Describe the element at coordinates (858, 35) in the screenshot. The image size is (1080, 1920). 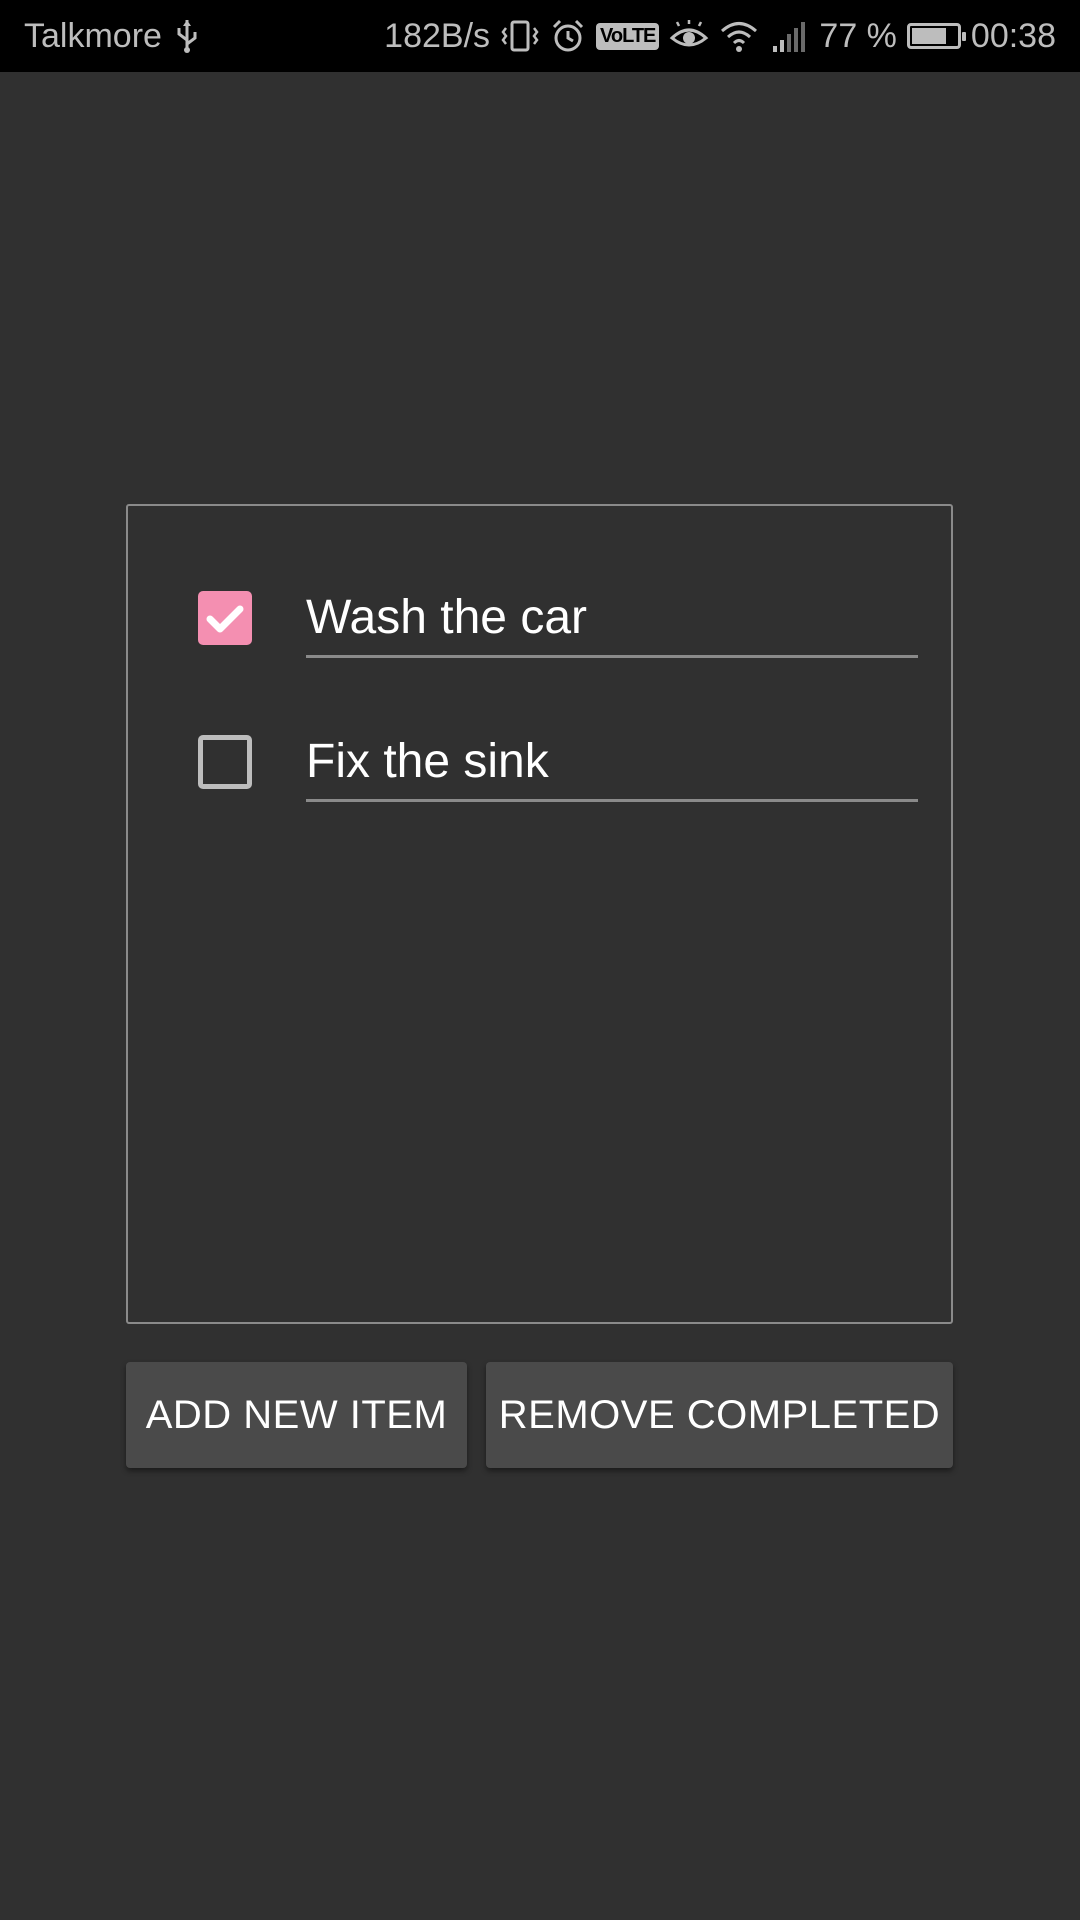
I see `battery-percent: 77 %` at that location.